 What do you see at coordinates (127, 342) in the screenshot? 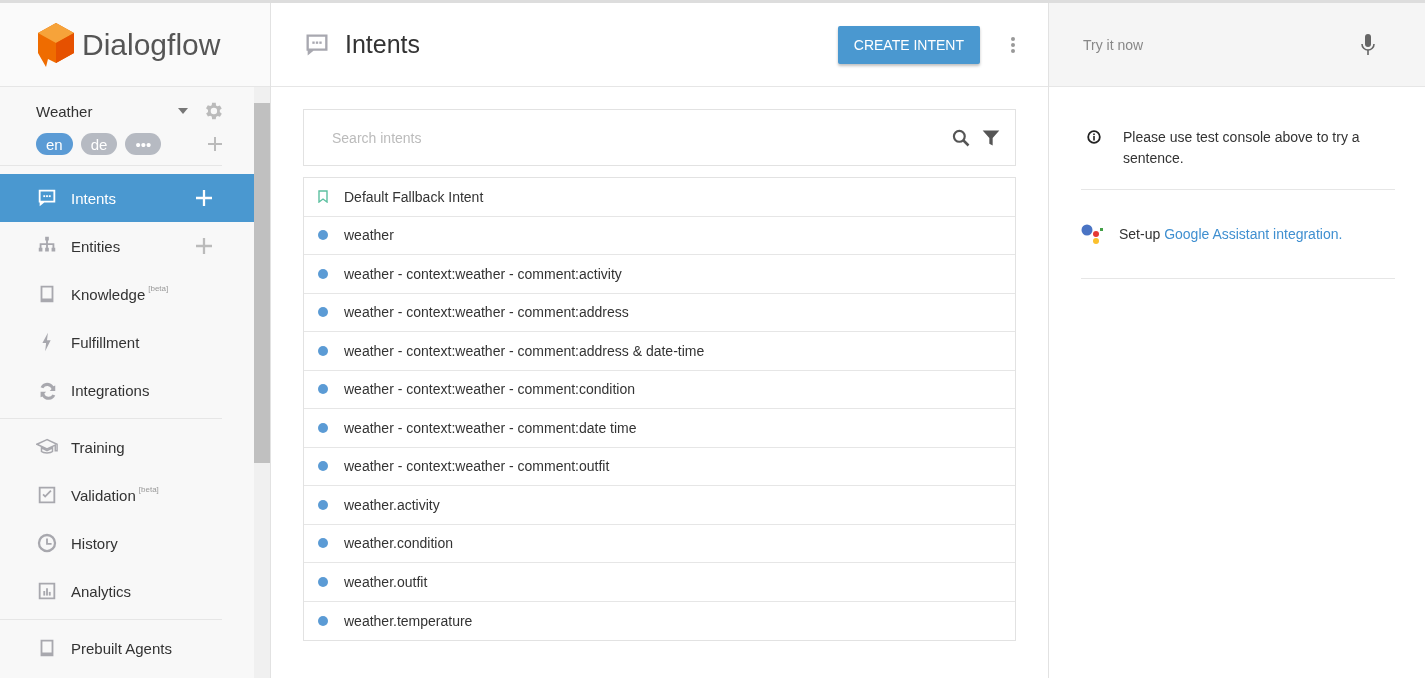
I see `sidebar-item: Fulfillment` at bounding box center [127, 342].